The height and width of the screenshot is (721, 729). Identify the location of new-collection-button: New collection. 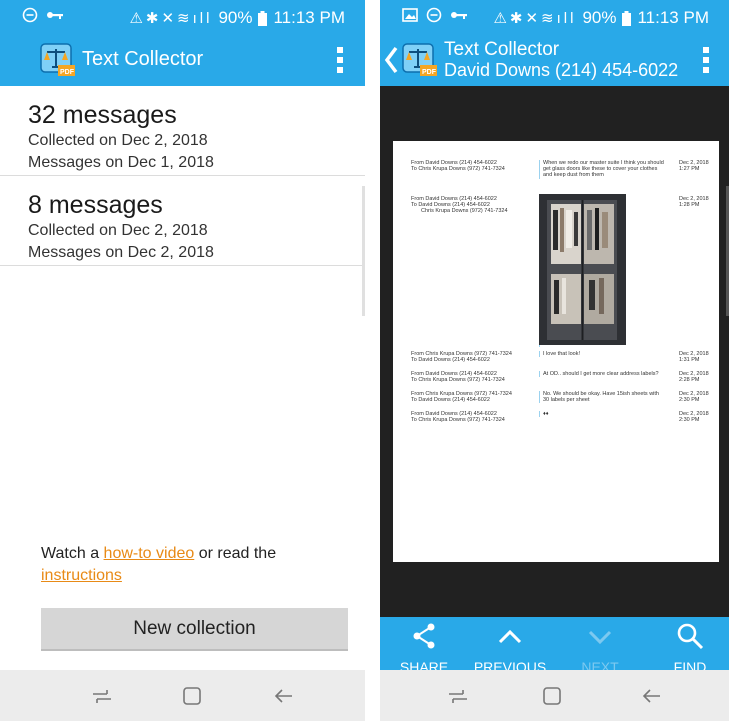
(194, 629).